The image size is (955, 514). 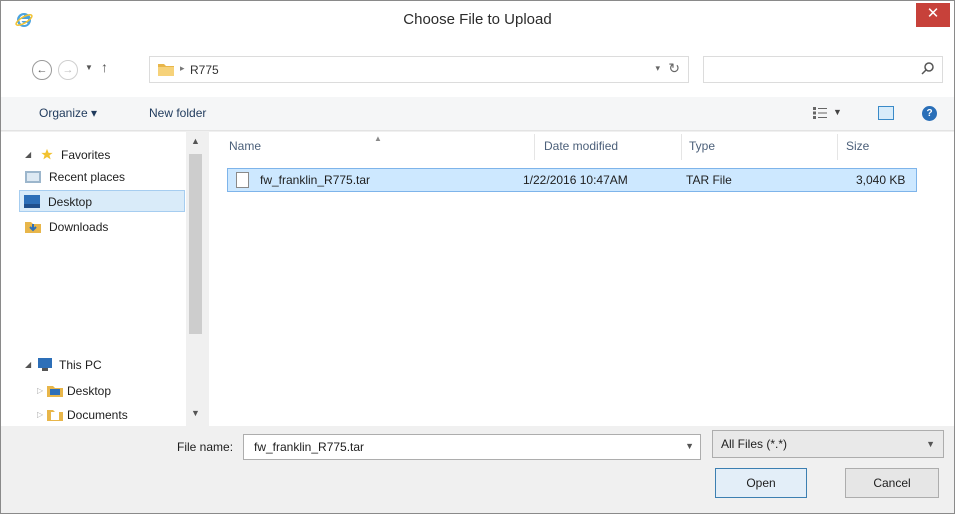 I want to click on file-icon, so click(x=242, y=180).